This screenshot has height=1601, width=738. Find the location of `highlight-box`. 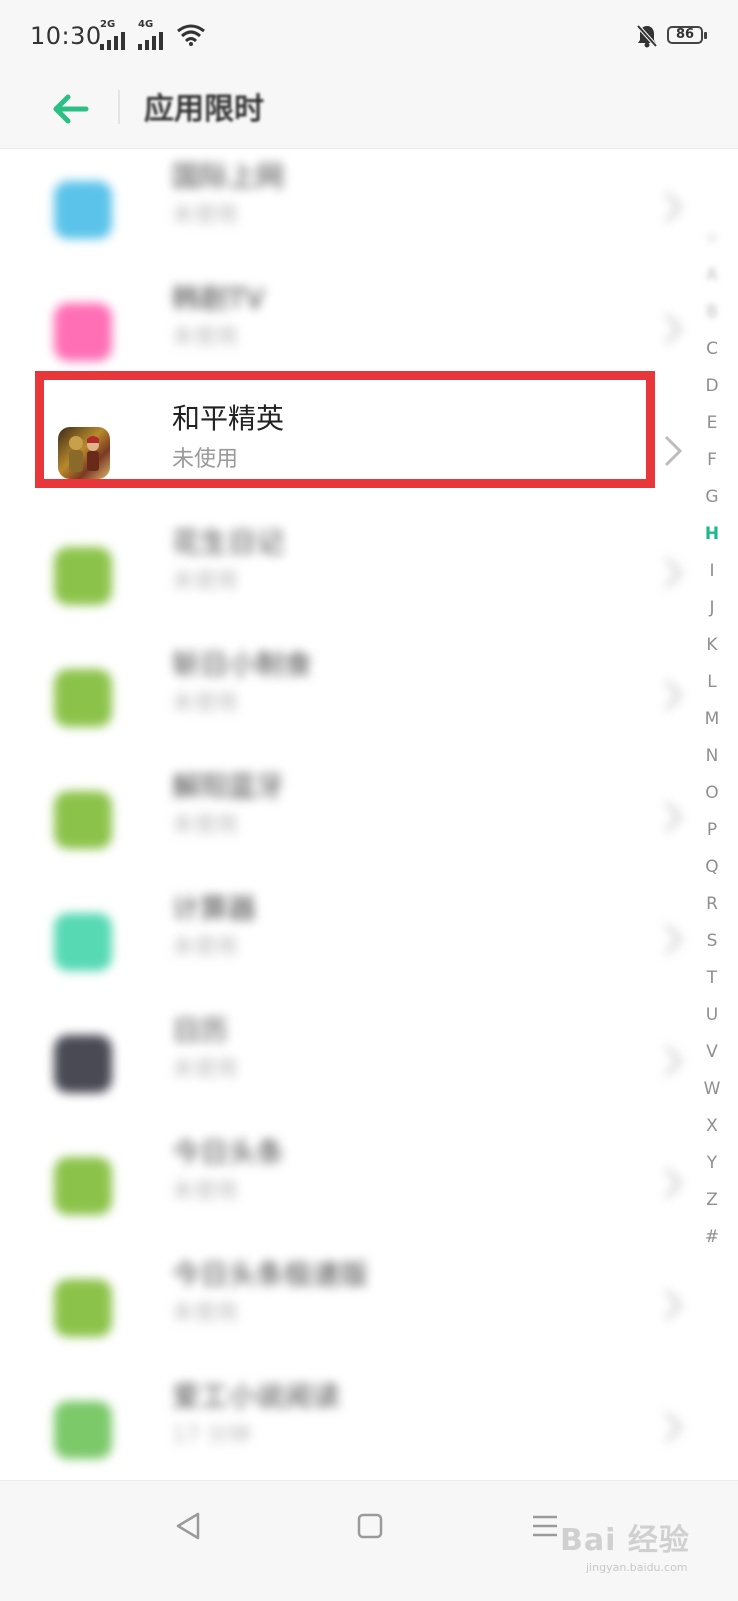

highlight-box is located at coordinates (345, 429).